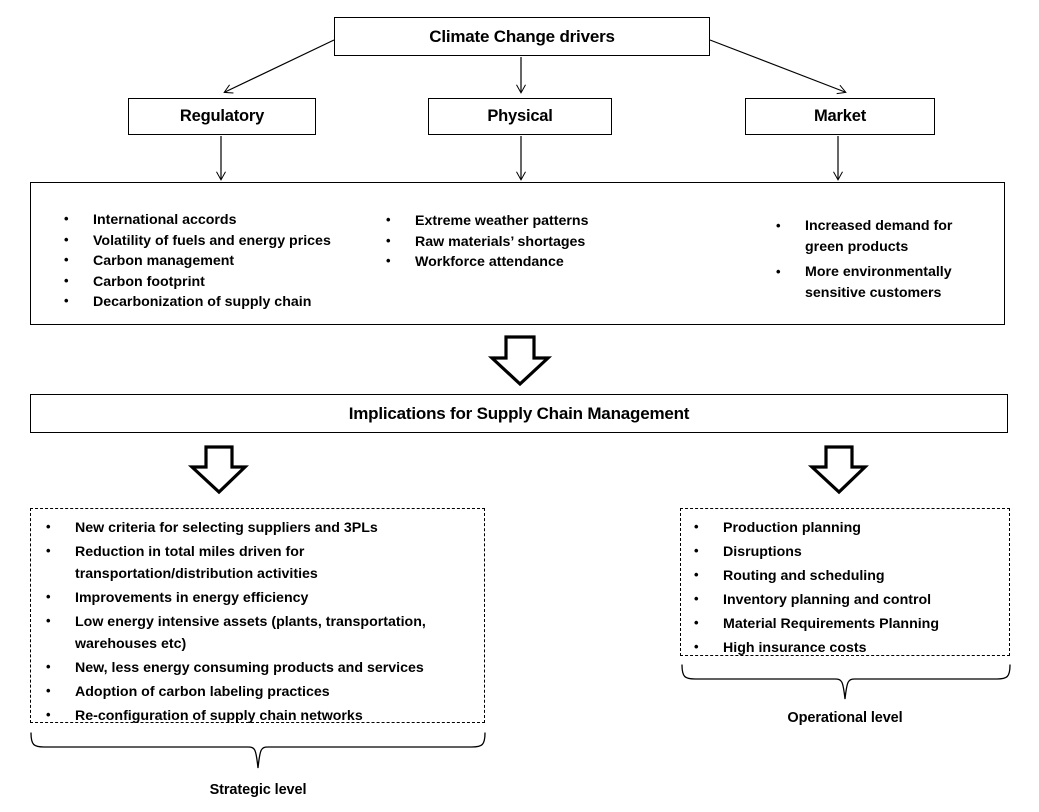 This screenshot has width=1039, height=812. What do you see at coordinates (847, 623) in the screenshot?
I see `list-item: Material Requirements Planning` at bounding box center [847, 623].